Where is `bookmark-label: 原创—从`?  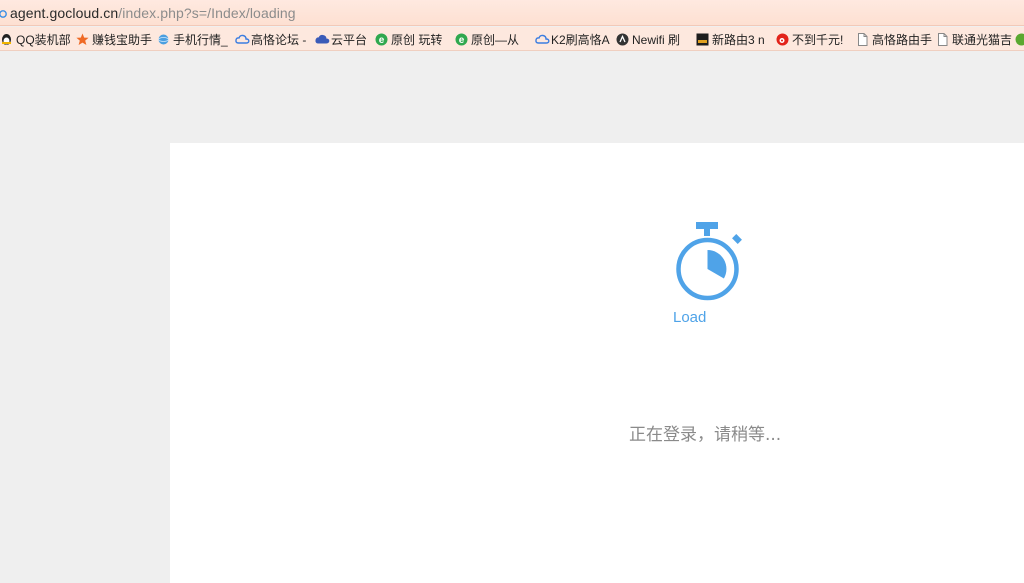
bookmark-label: 原创—从 is located at coordinates (495, 39).